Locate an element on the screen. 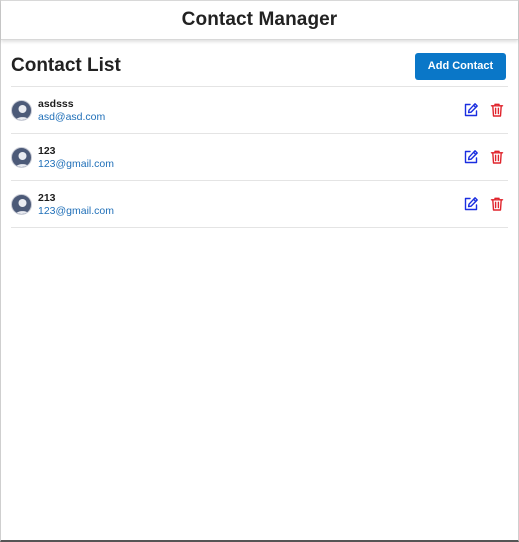  contact-row: 123 123@gmail.com is located at coordinates (259, 157).